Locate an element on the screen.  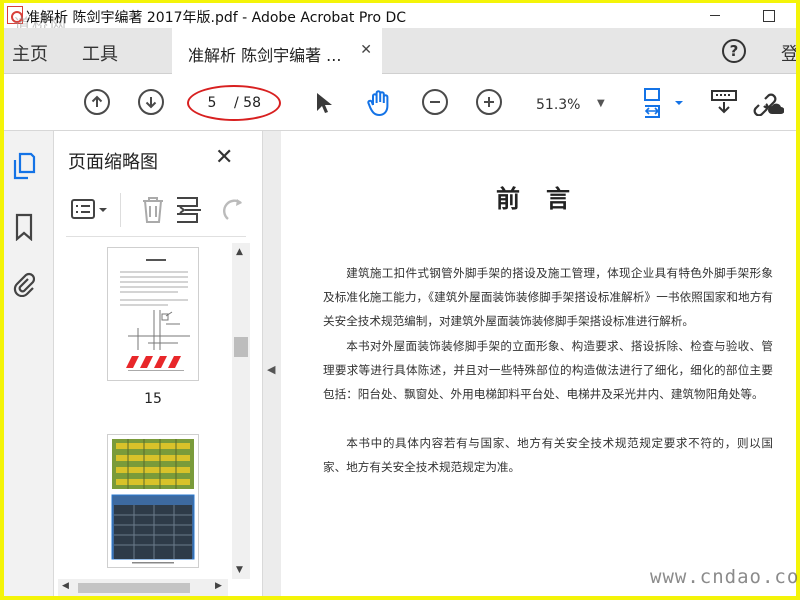
arrow-up-circle-icon is located at coordinates (97, 102).